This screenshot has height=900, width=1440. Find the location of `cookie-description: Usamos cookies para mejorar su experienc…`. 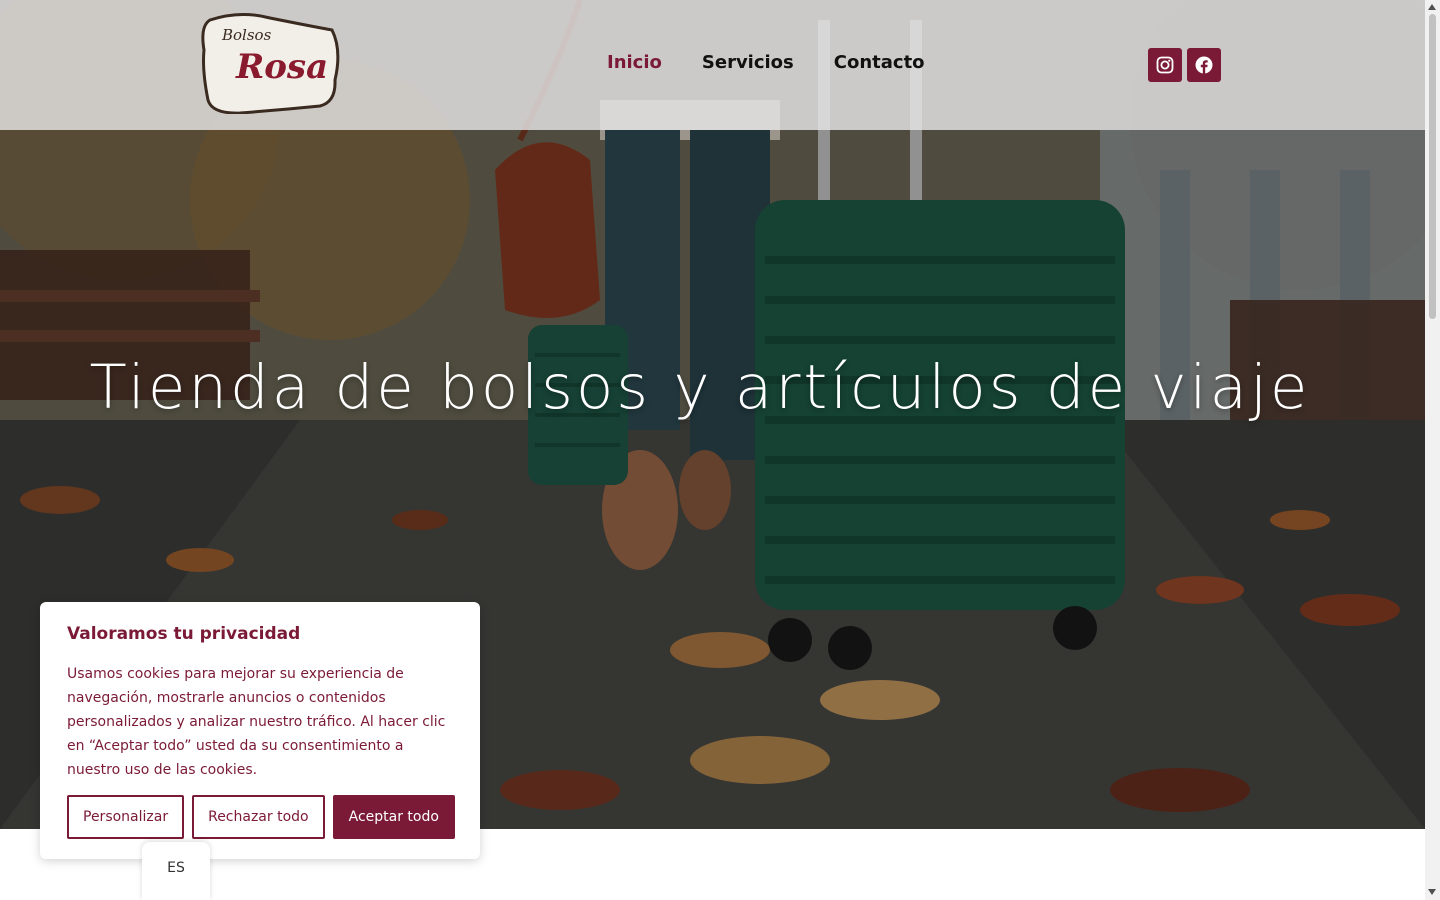

cookie-description: Usamos cookies para mejorar su experienc… is located at coordinates (256, 722).